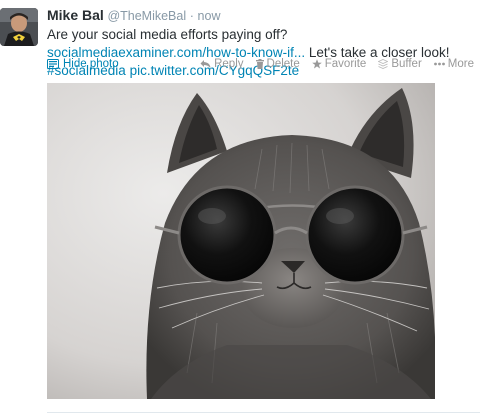  Describe the element at coordinates (146, 16) in the screenshot. I see `author-username: @TheMikeBal` at that location.